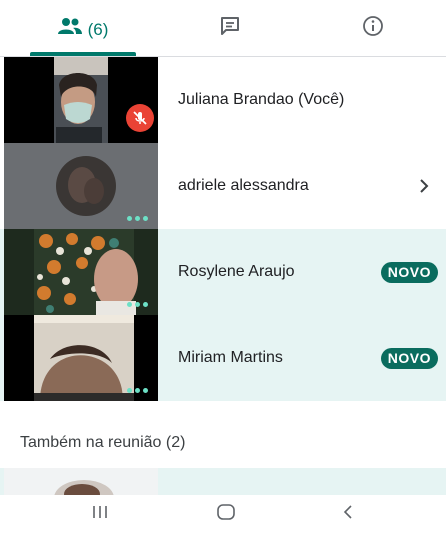  Describe the element at coordinates (236, 271) in the screenshot. I see `participant-name: Rosylene Araujo` at that location.